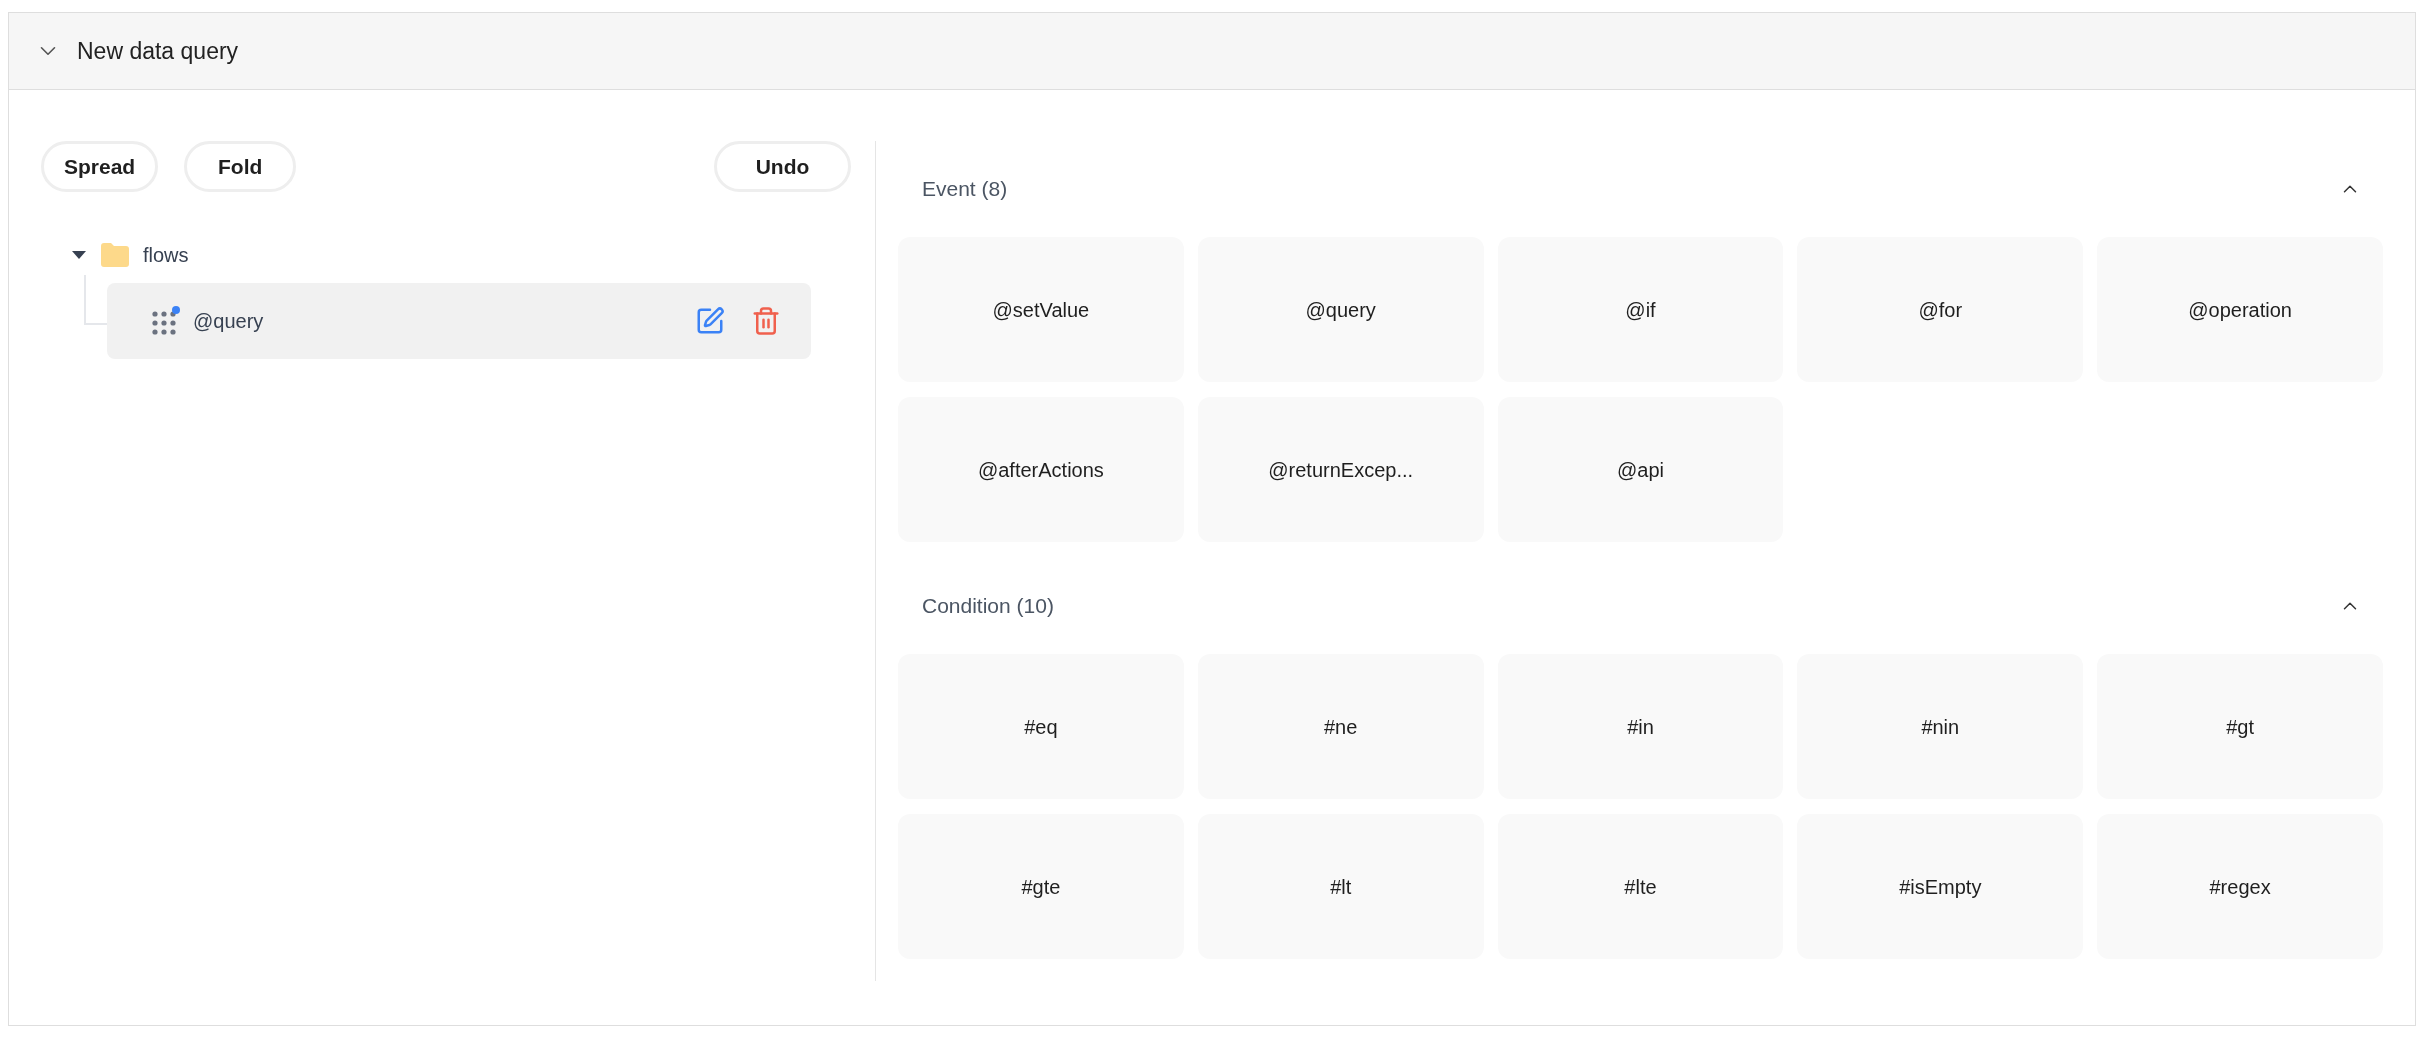 Image resolution: width=2424 pixels, height=1038 pixels. I want to click on delete-icon, so click(766, 321).